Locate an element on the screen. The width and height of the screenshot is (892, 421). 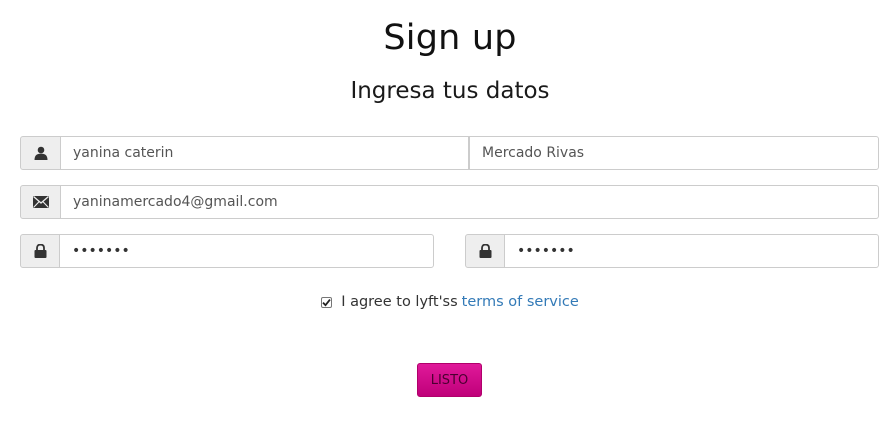
user-addon is located at coordinates (40, 153).